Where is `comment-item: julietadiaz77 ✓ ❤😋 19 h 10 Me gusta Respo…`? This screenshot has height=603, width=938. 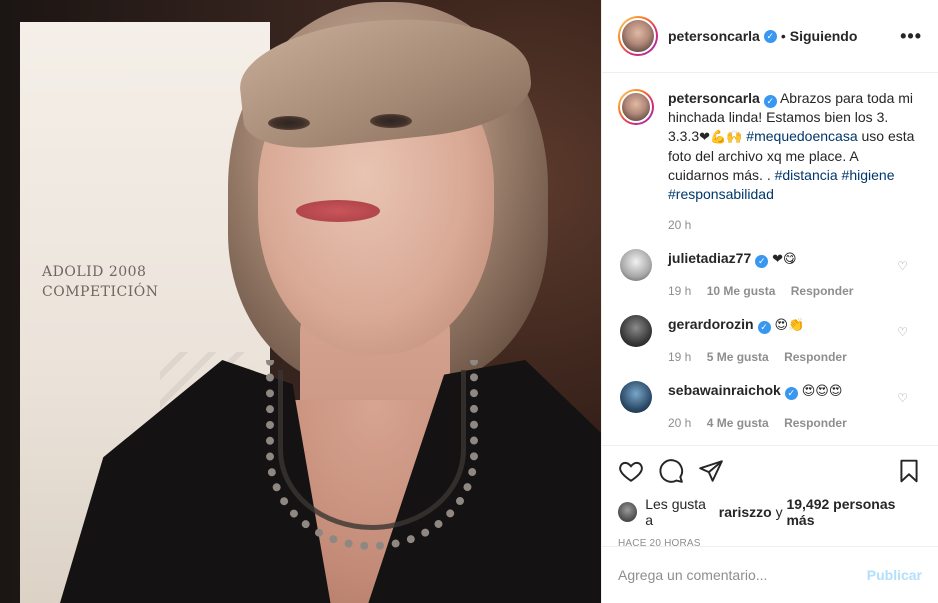
comment-item: julietadiaz77 ✓ ❤😋 19 h 10 Me gusta Respo… is located at coordinates (770, 275).